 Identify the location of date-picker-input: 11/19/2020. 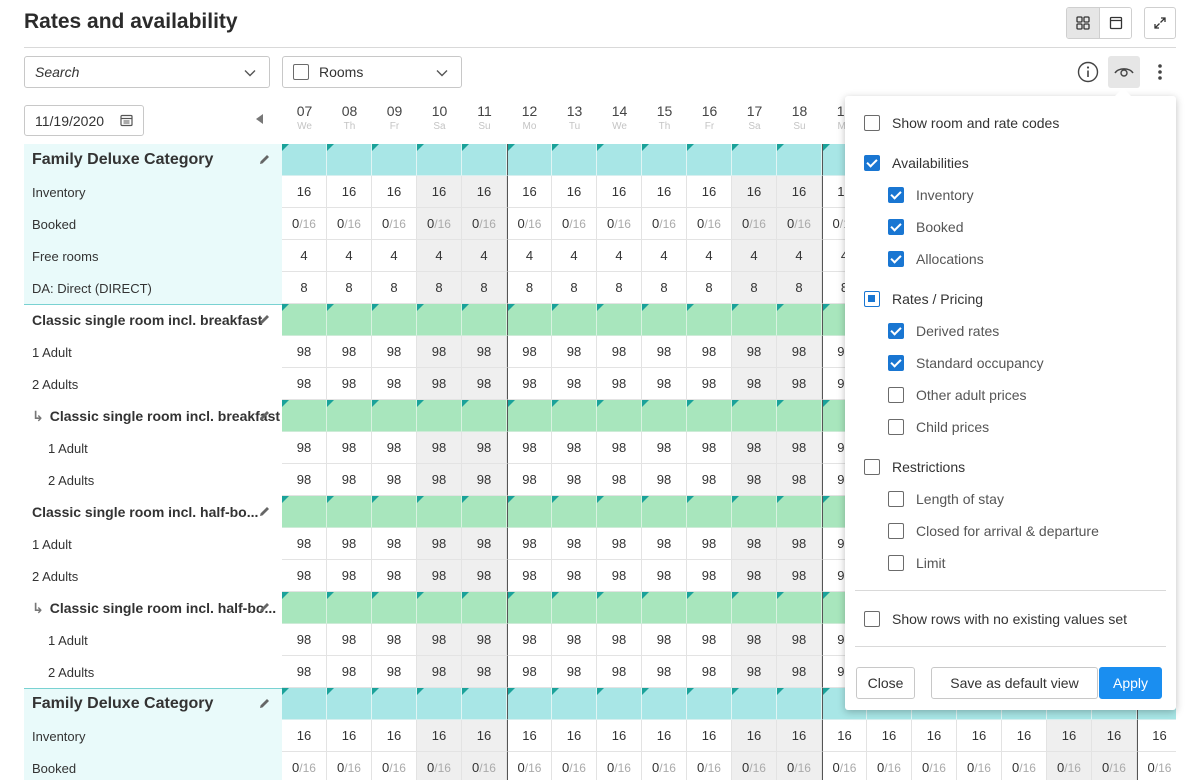
(84, 120).